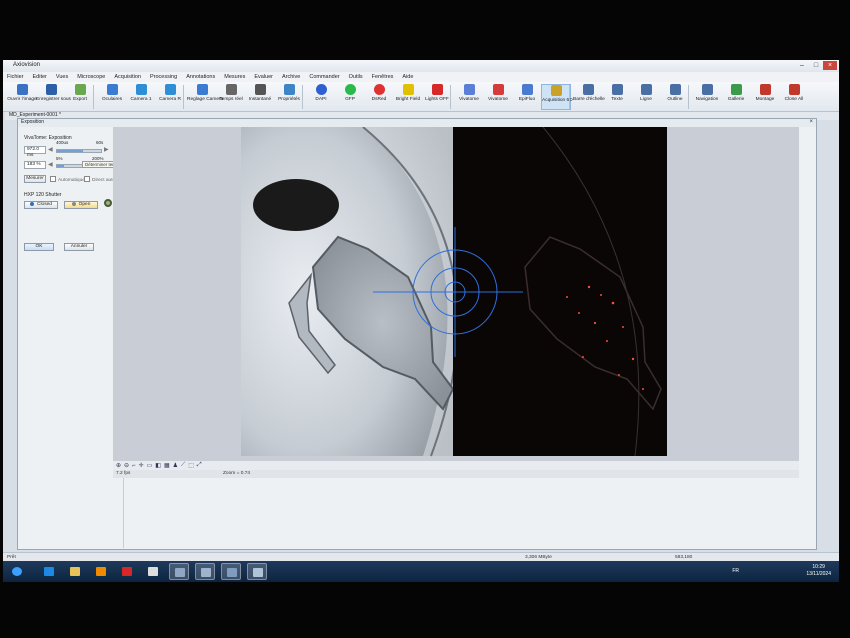  What do you see at coordinates (830, 65) in the screenshot?
I see `close-icon: ×` at bounding box center [830, 65].